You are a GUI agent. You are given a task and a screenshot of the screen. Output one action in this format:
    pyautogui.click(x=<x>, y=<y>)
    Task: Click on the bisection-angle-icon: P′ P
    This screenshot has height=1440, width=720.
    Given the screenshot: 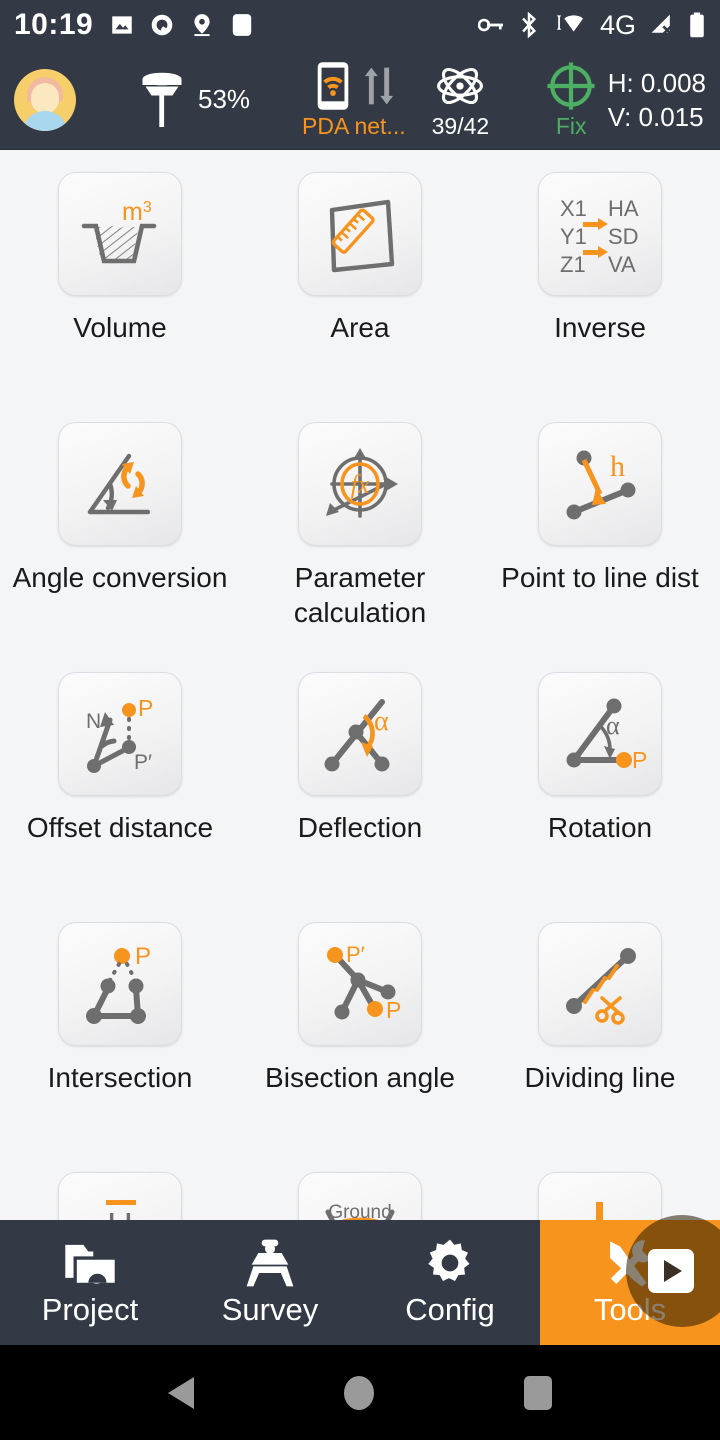 What is the action you would take?
    pyautogui.click(x=364, y=982)
    